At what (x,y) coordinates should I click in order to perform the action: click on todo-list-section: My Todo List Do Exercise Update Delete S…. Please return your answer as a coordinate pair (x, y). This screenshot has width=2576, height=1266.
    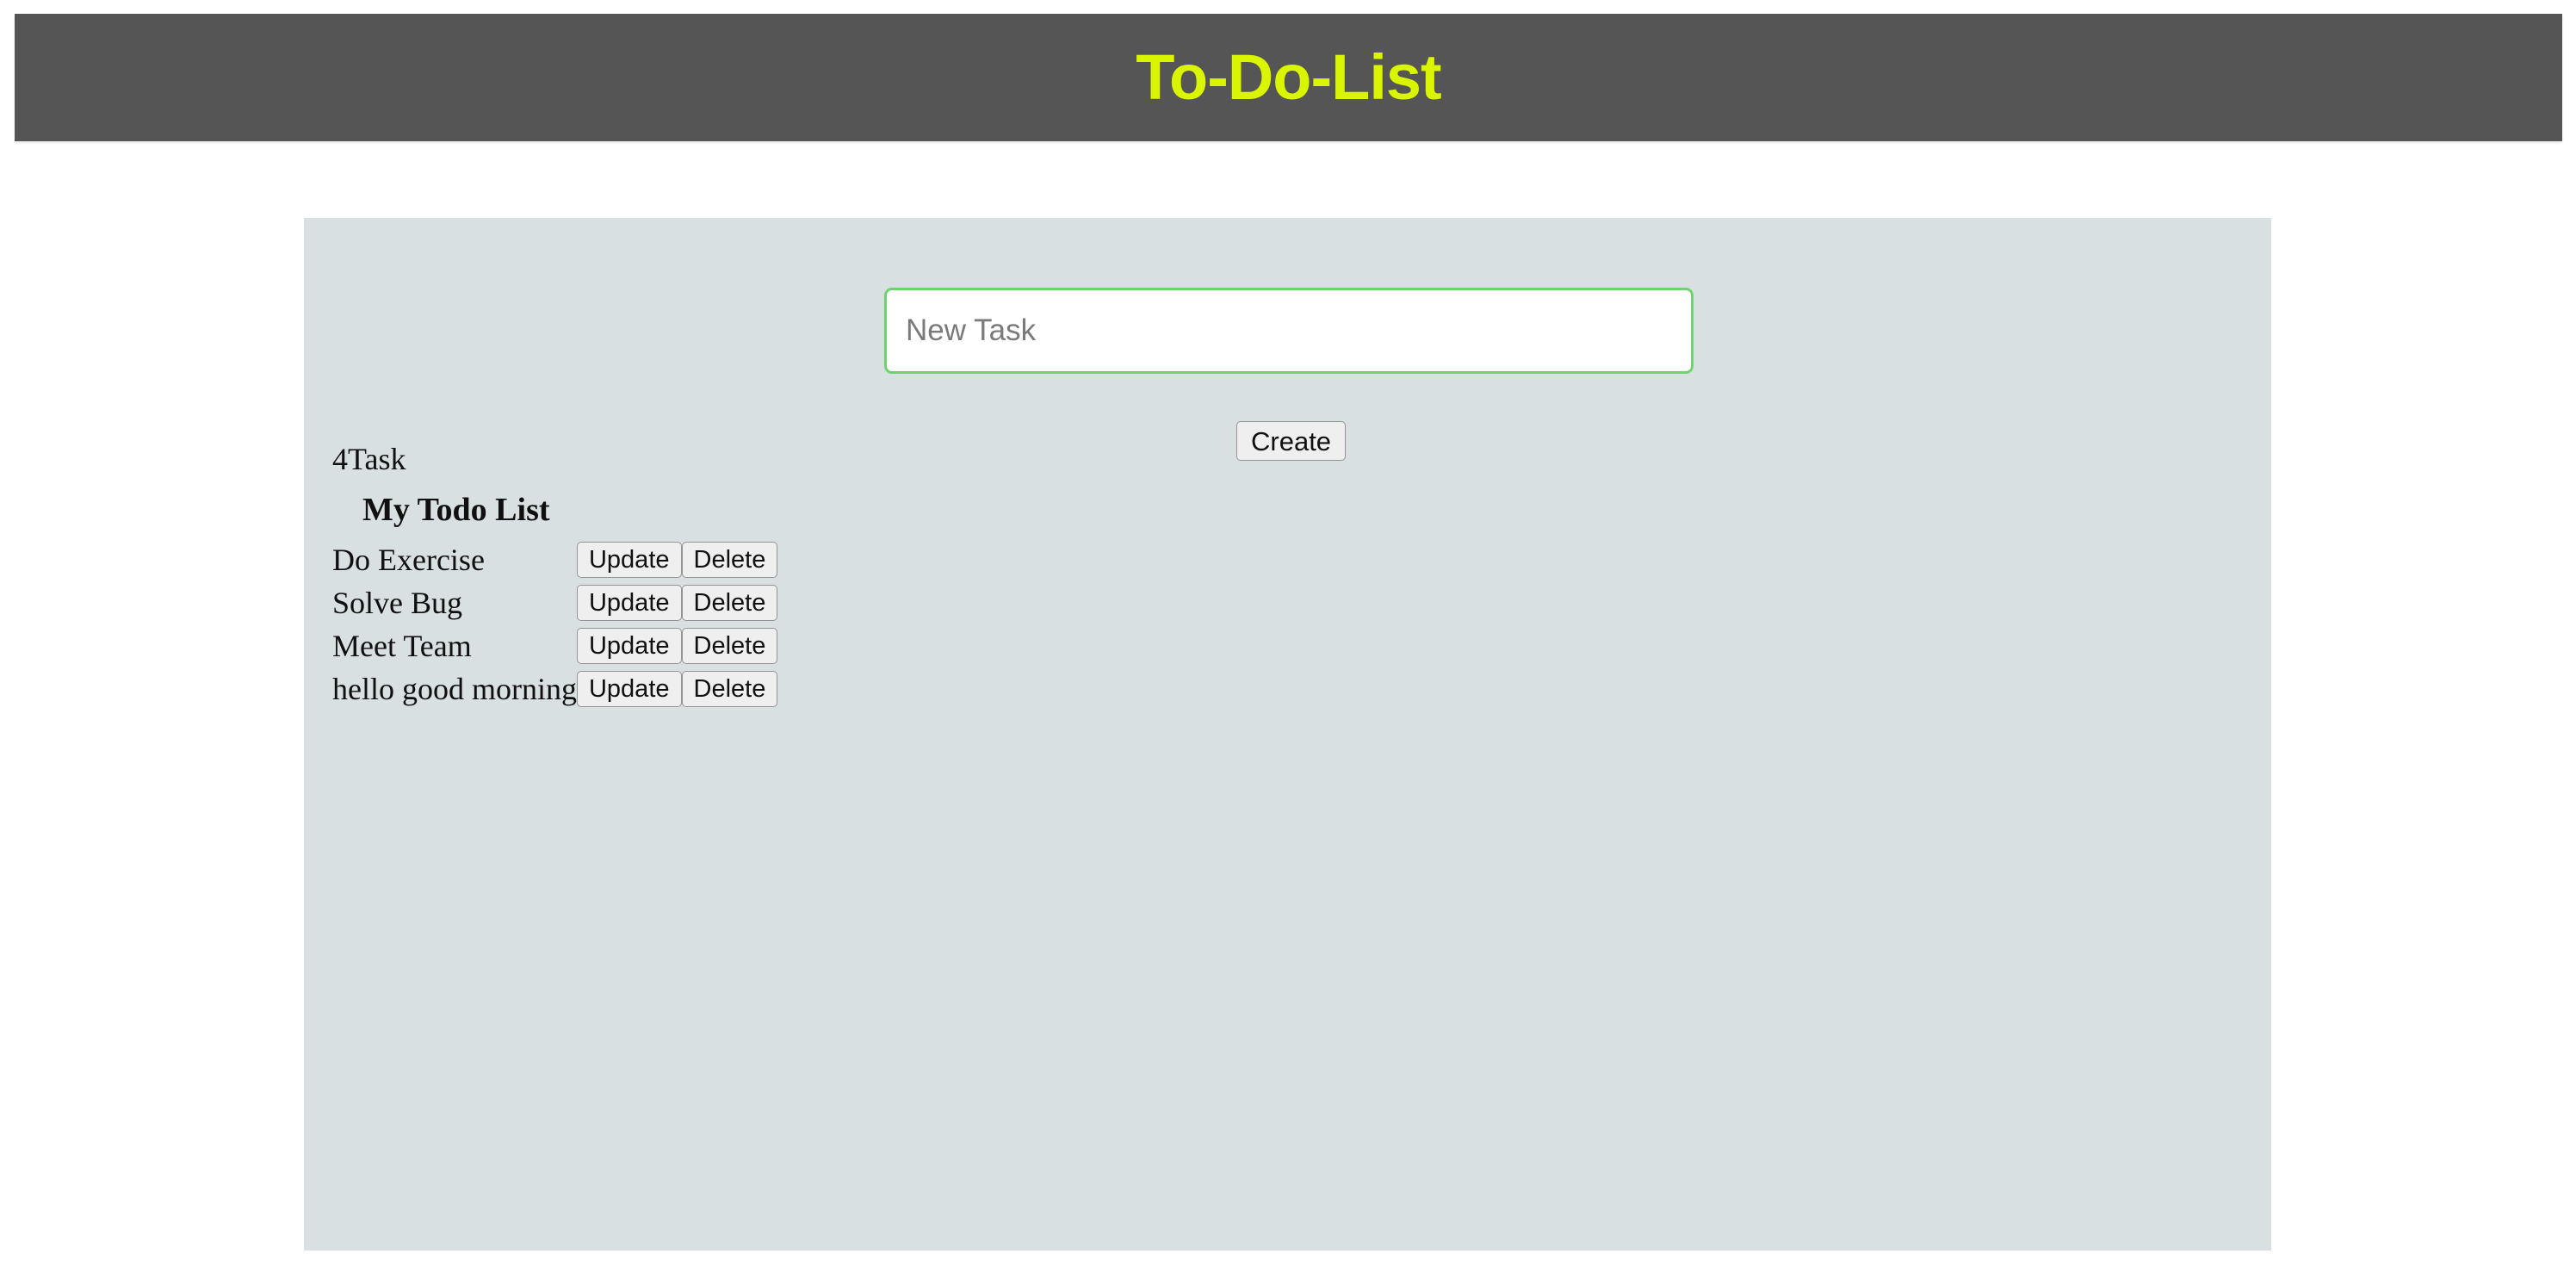
    Looking at the image, I should click on (555, 601).